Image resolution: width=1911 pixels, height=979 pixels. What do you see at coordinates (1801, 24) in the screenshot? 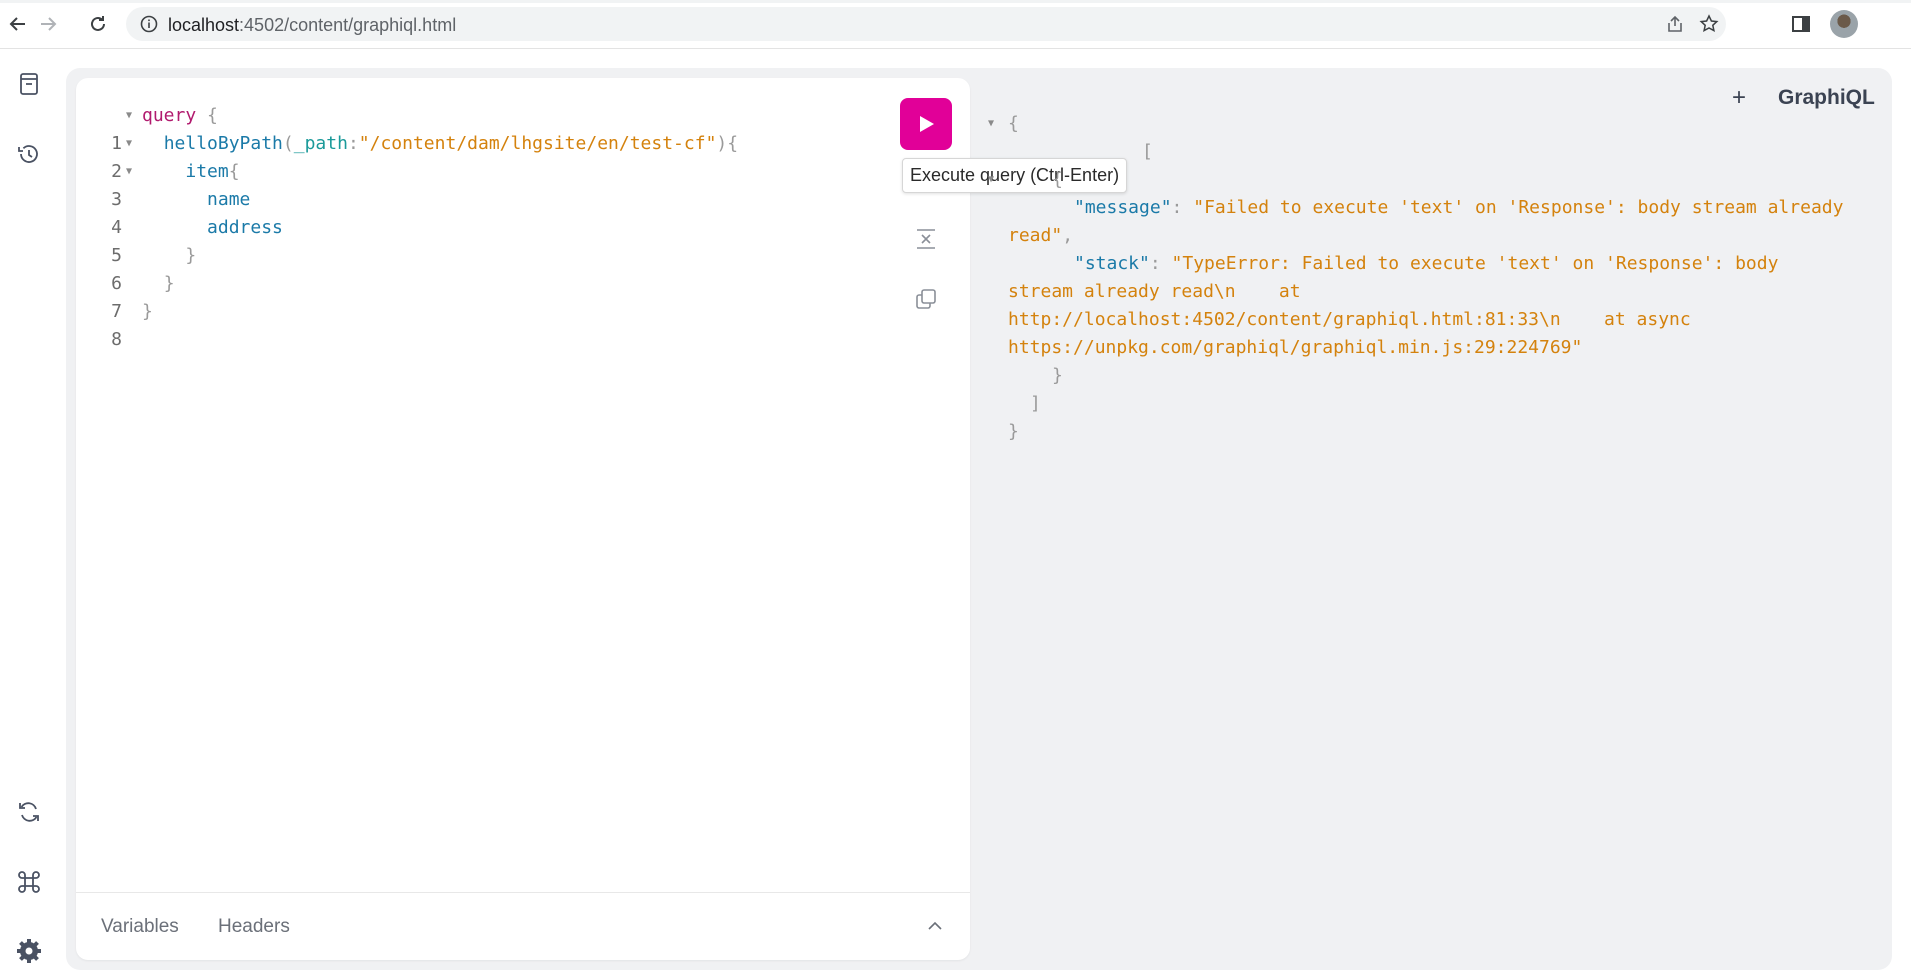
I see `side-panel-icon` at bounding box center [1801, 24].